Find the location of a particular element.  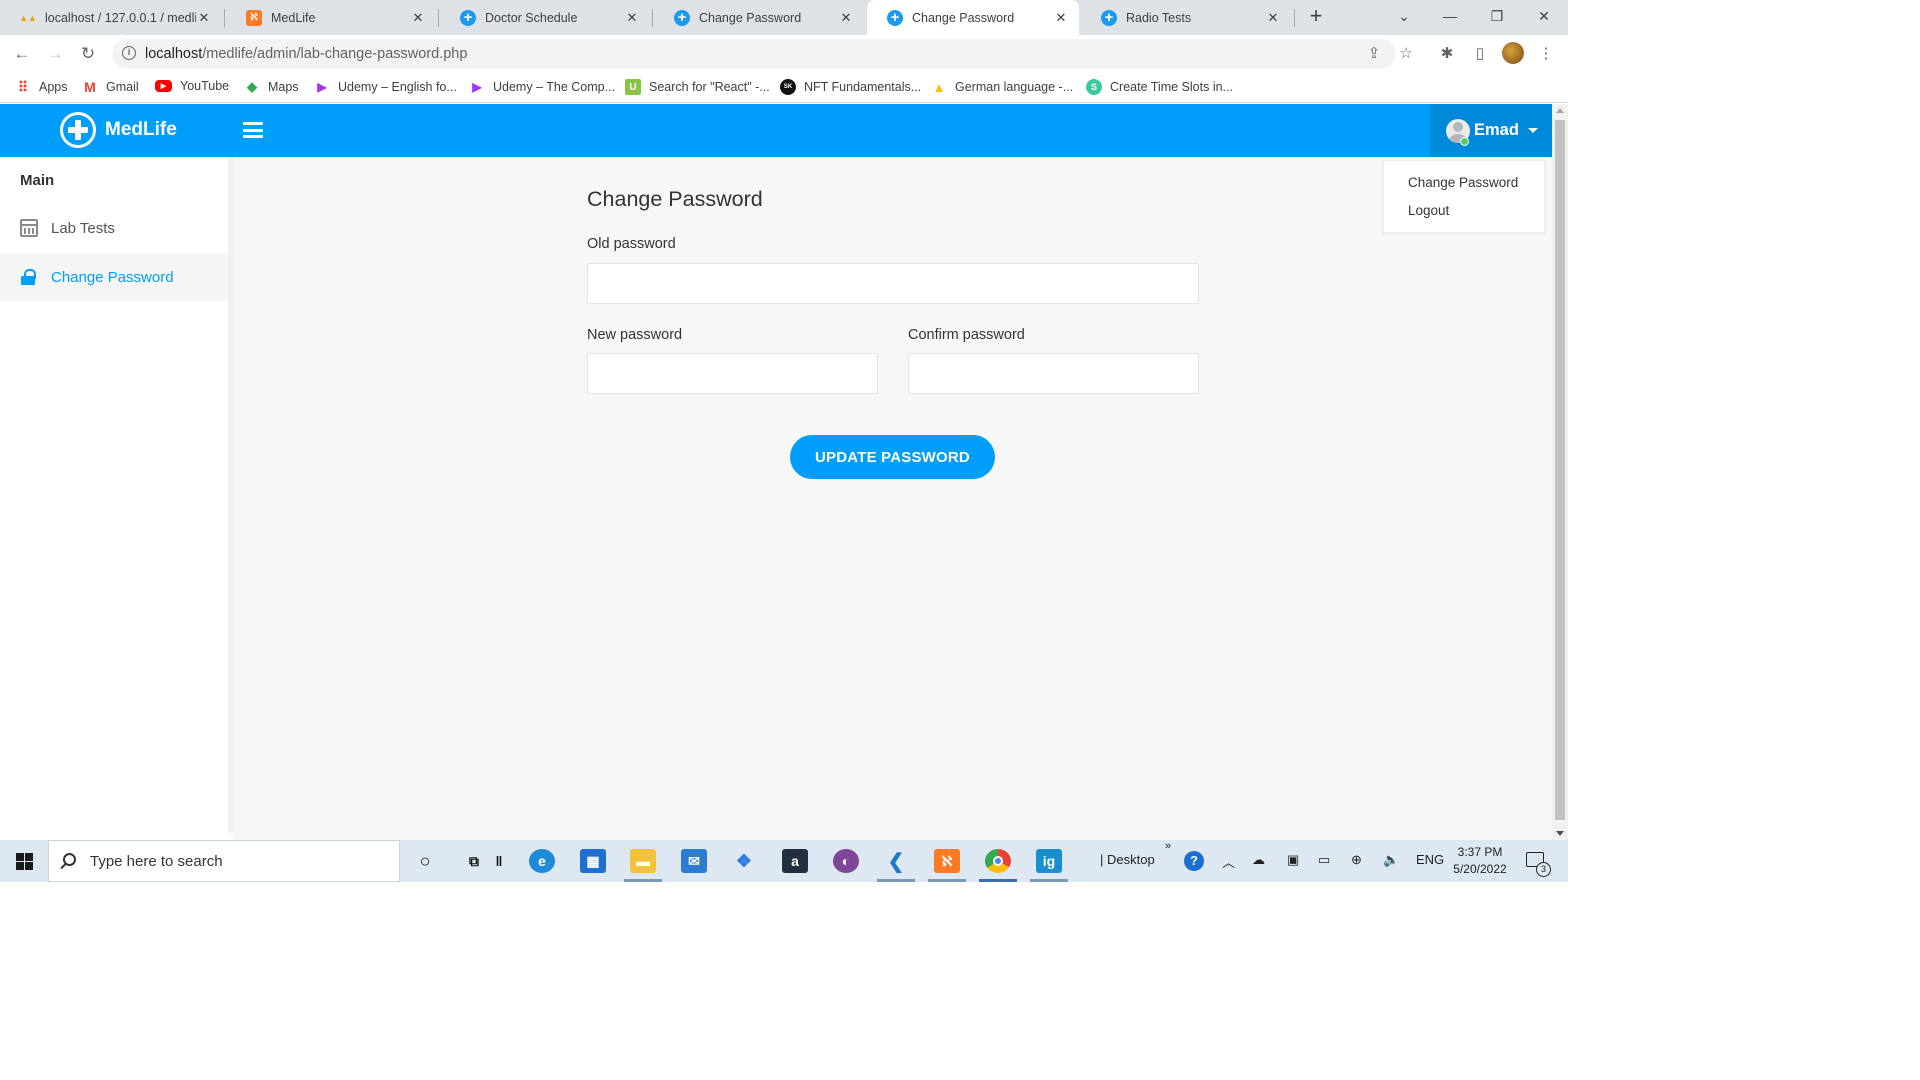

update-password-button: Update Password is located at coordinates (892, 457).